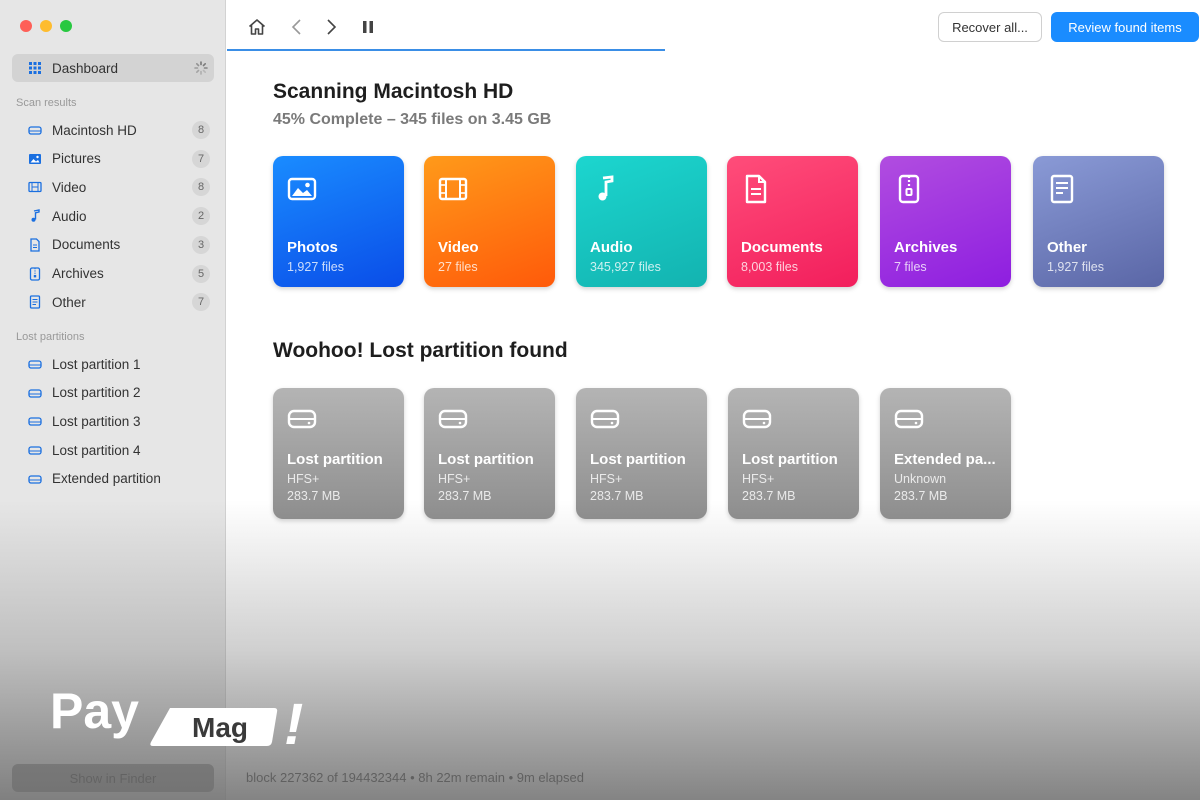  I want to click on partition-filesystem: Unknown, so click(920, 479).